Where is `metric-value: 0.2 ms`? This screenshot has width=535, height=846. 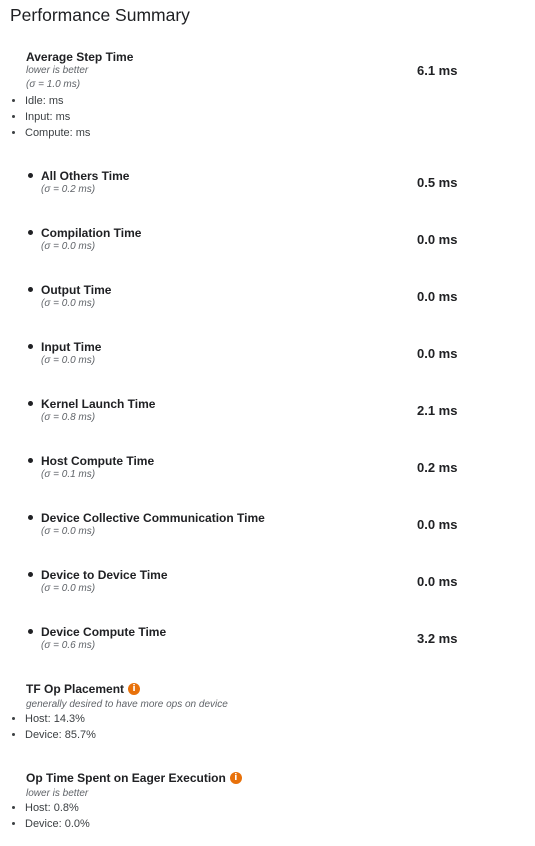 metric-value: 0.2 ms is located at coordinates (437, 467).